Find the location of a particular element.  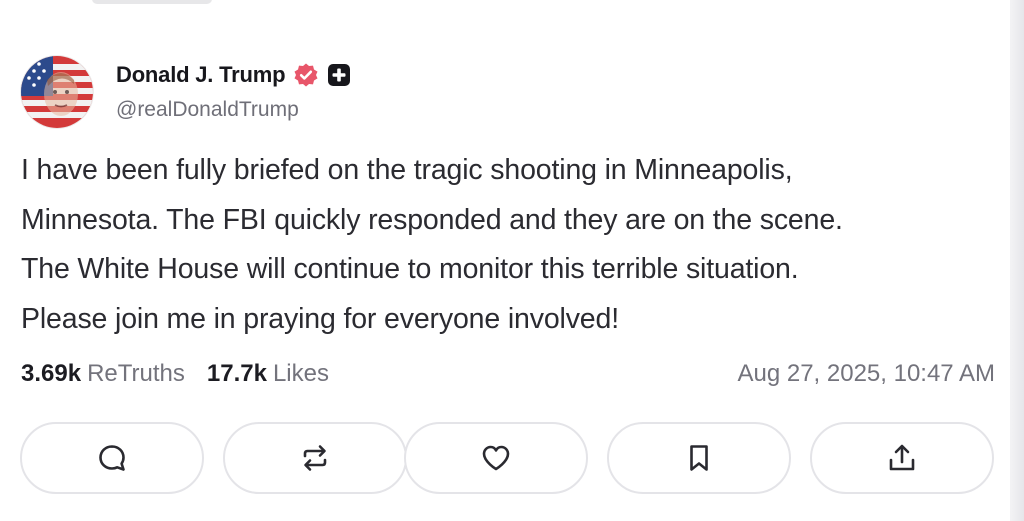

previous-post-fragment is located at coordinates (152, 2).